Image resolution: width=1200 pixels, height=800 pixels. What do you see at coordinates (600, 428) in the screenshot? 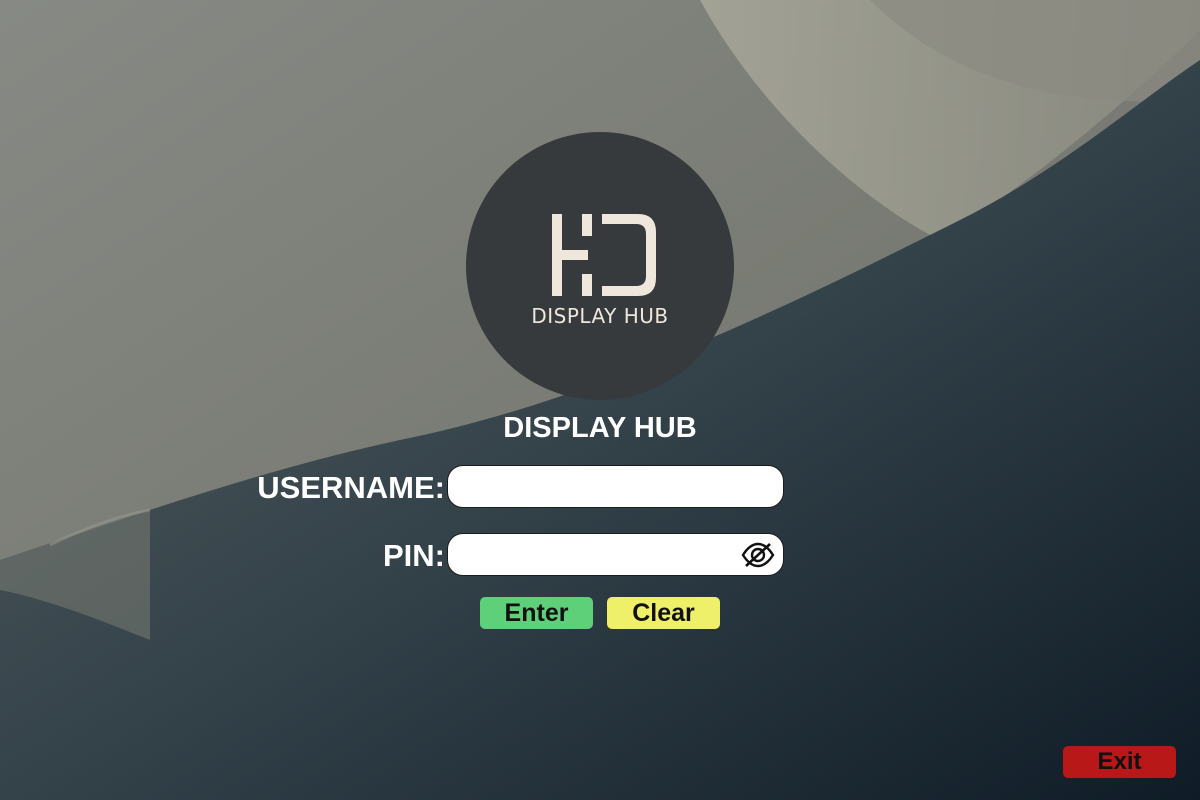
I see `app-title: DISPLAY HUB` at bounding box center [600, 428].